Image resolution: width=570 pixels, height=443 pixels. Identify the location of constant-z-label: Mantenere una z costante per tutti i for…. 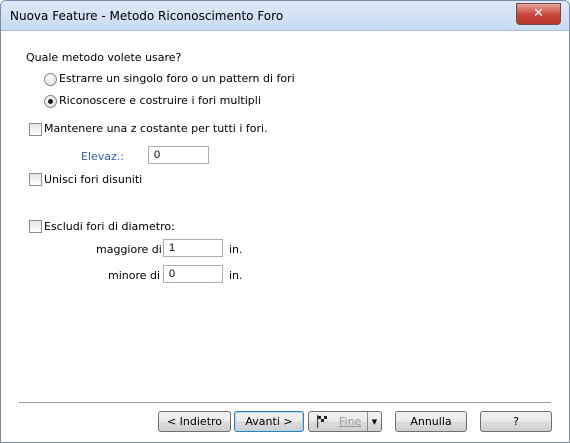
(156, 128).